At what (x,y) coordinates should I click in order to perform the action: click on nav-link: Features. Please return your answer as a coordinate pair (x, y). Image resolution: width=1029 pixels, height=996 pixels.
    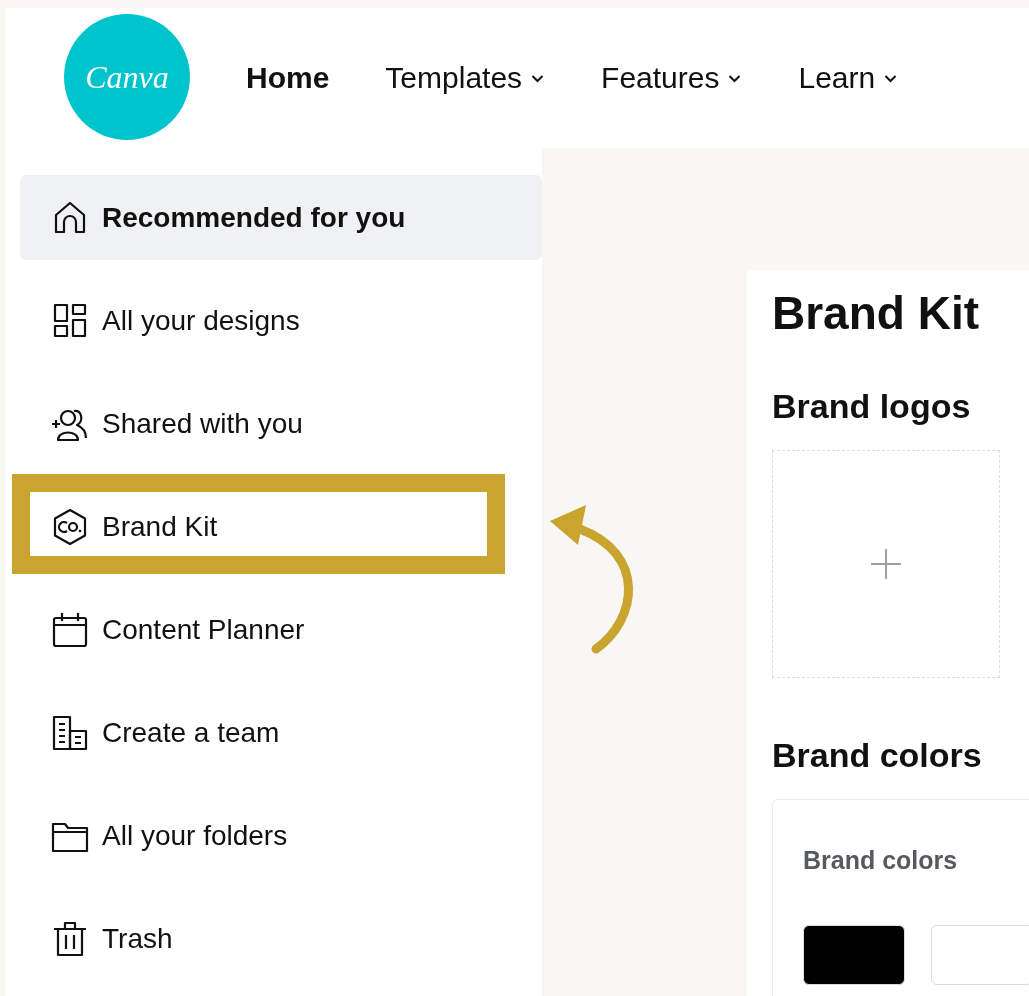
    Looking at the image, I should click on (672, 78).